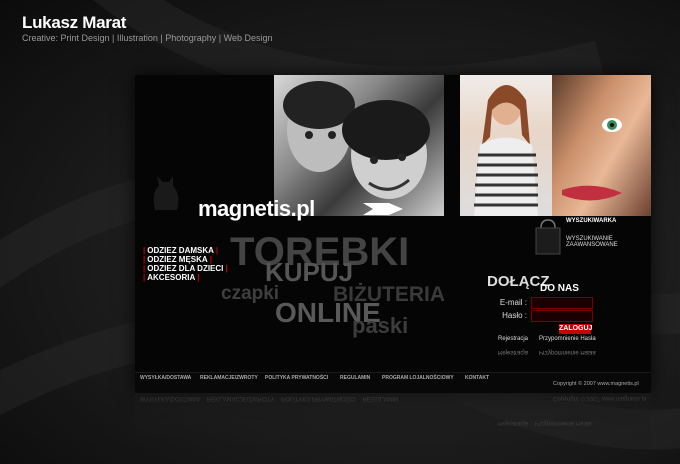  I want to click on copyright: Copyright © 2007 www.magnetis.pl, so click(596, 384).